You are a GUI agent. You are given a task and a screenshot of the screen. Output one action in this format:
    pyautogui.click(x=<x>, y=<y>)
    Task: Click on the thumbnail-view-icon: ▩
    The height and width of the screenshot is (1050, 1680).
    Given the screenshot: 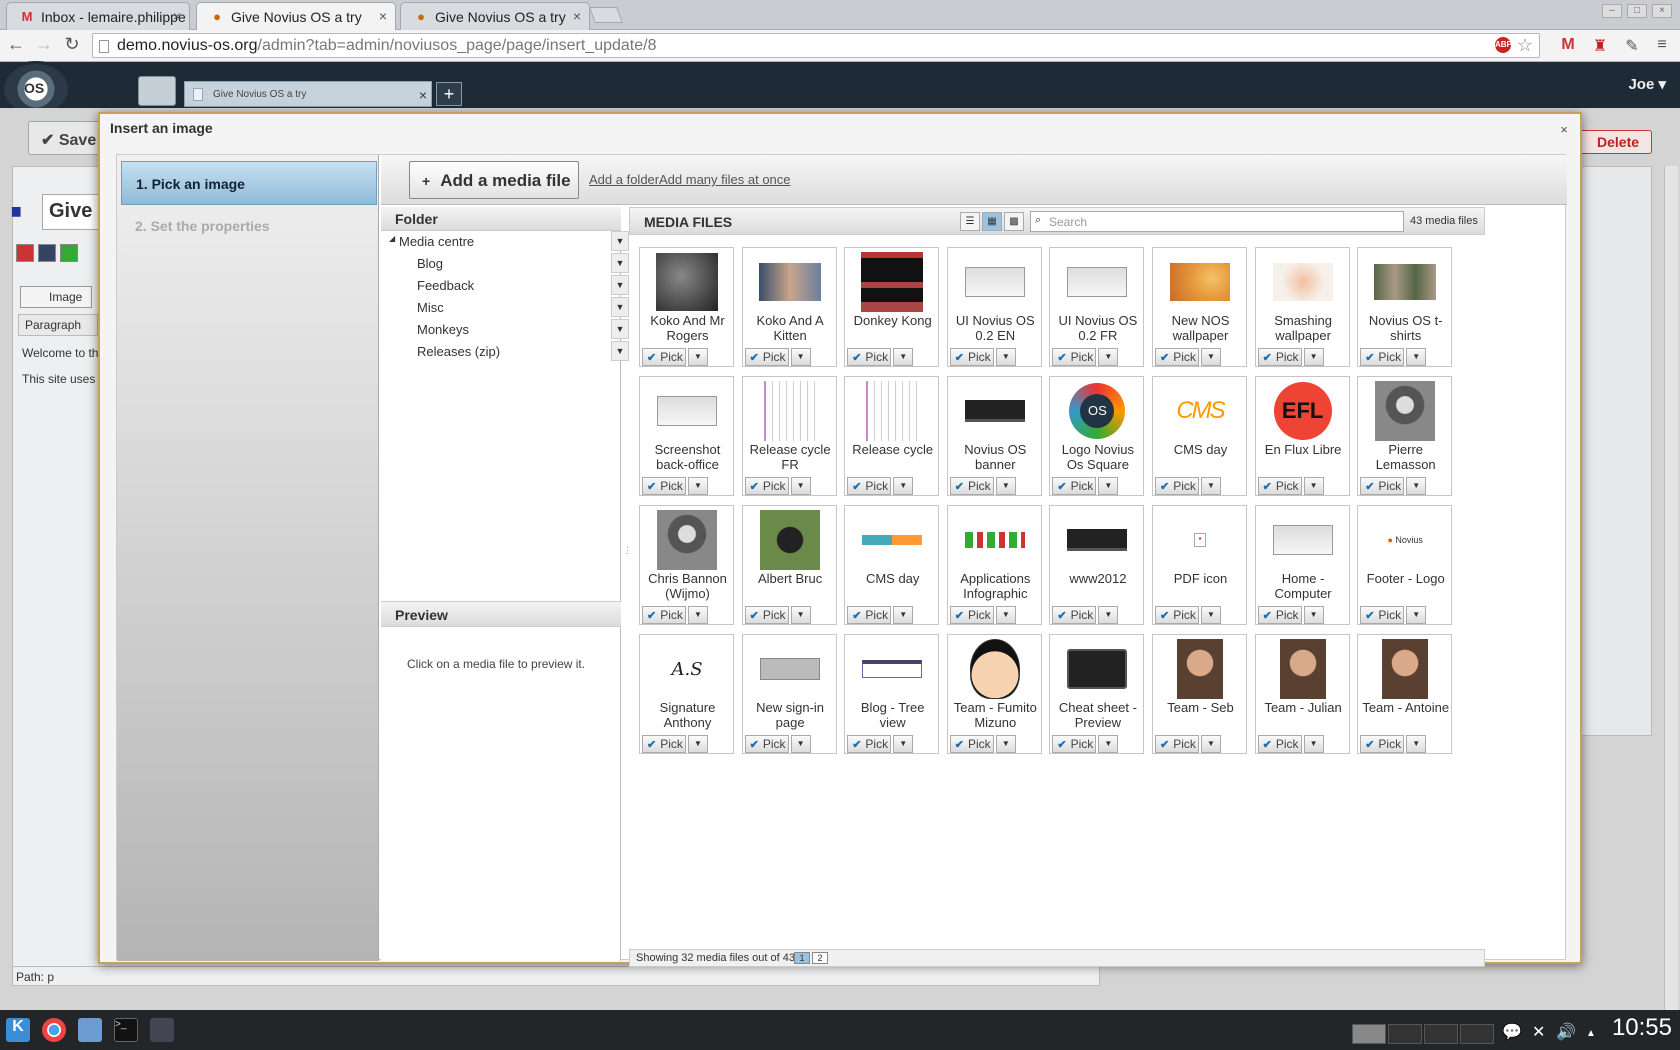 What is the action you would take?
    pyautogui.click(x=1014, y=221)
    